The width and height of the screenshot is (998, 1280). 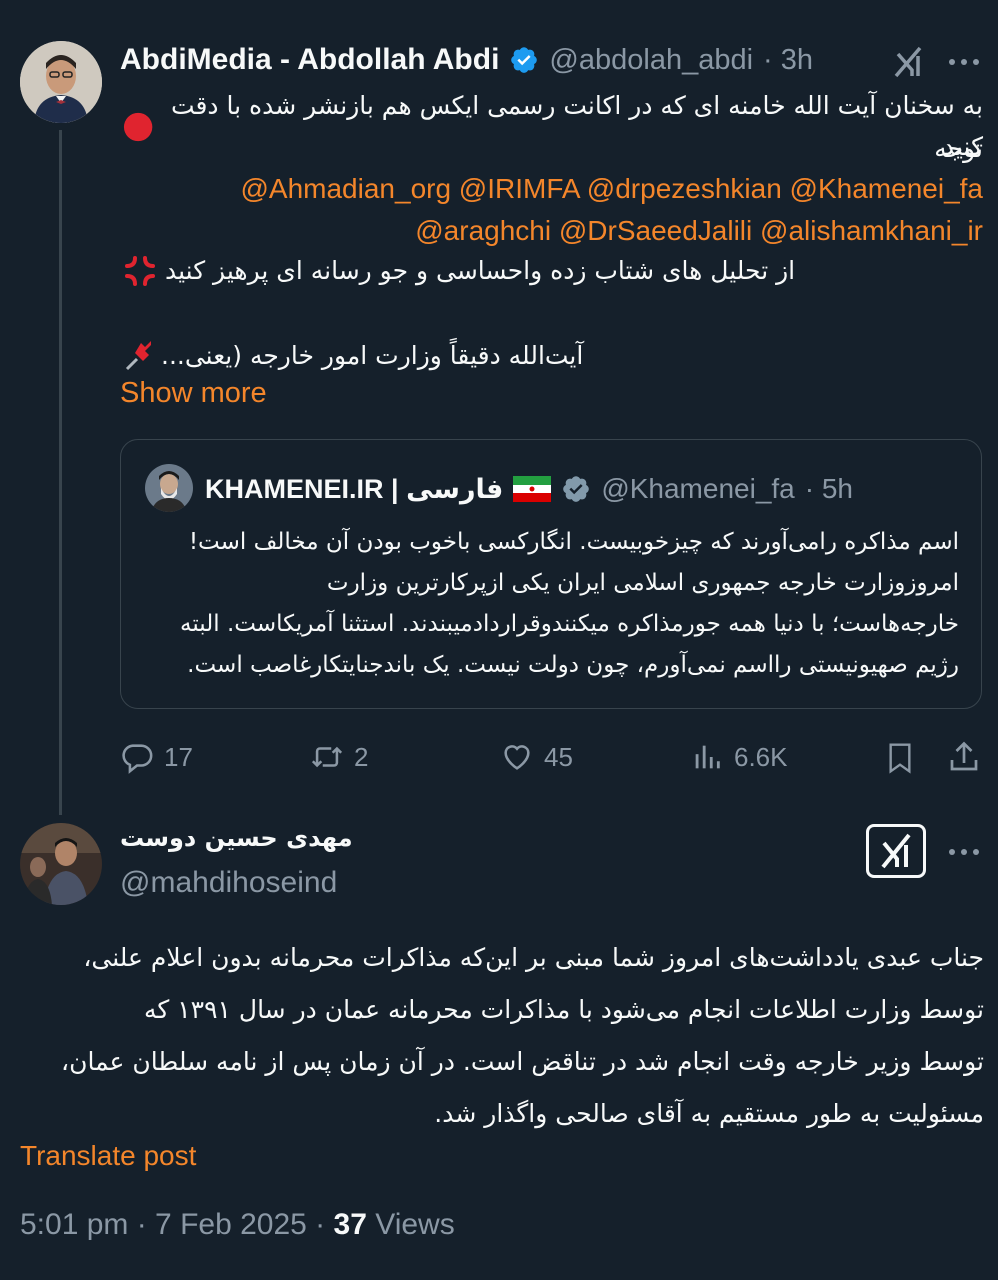 What do you see at coordinates (962, 146) in the screenshot?
I see `tweet-line-2: کنید` at bounding box center [962, 146].